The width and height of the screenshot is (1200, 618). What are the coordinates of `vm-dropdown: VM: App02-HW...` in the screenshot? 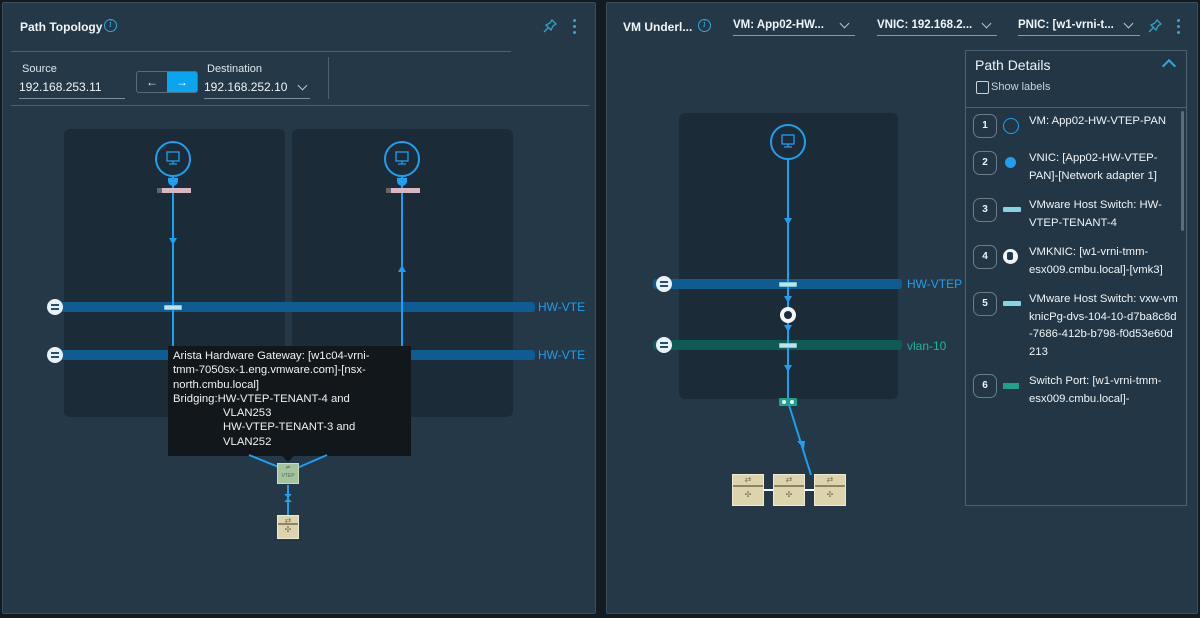 It's located at (794, 27).